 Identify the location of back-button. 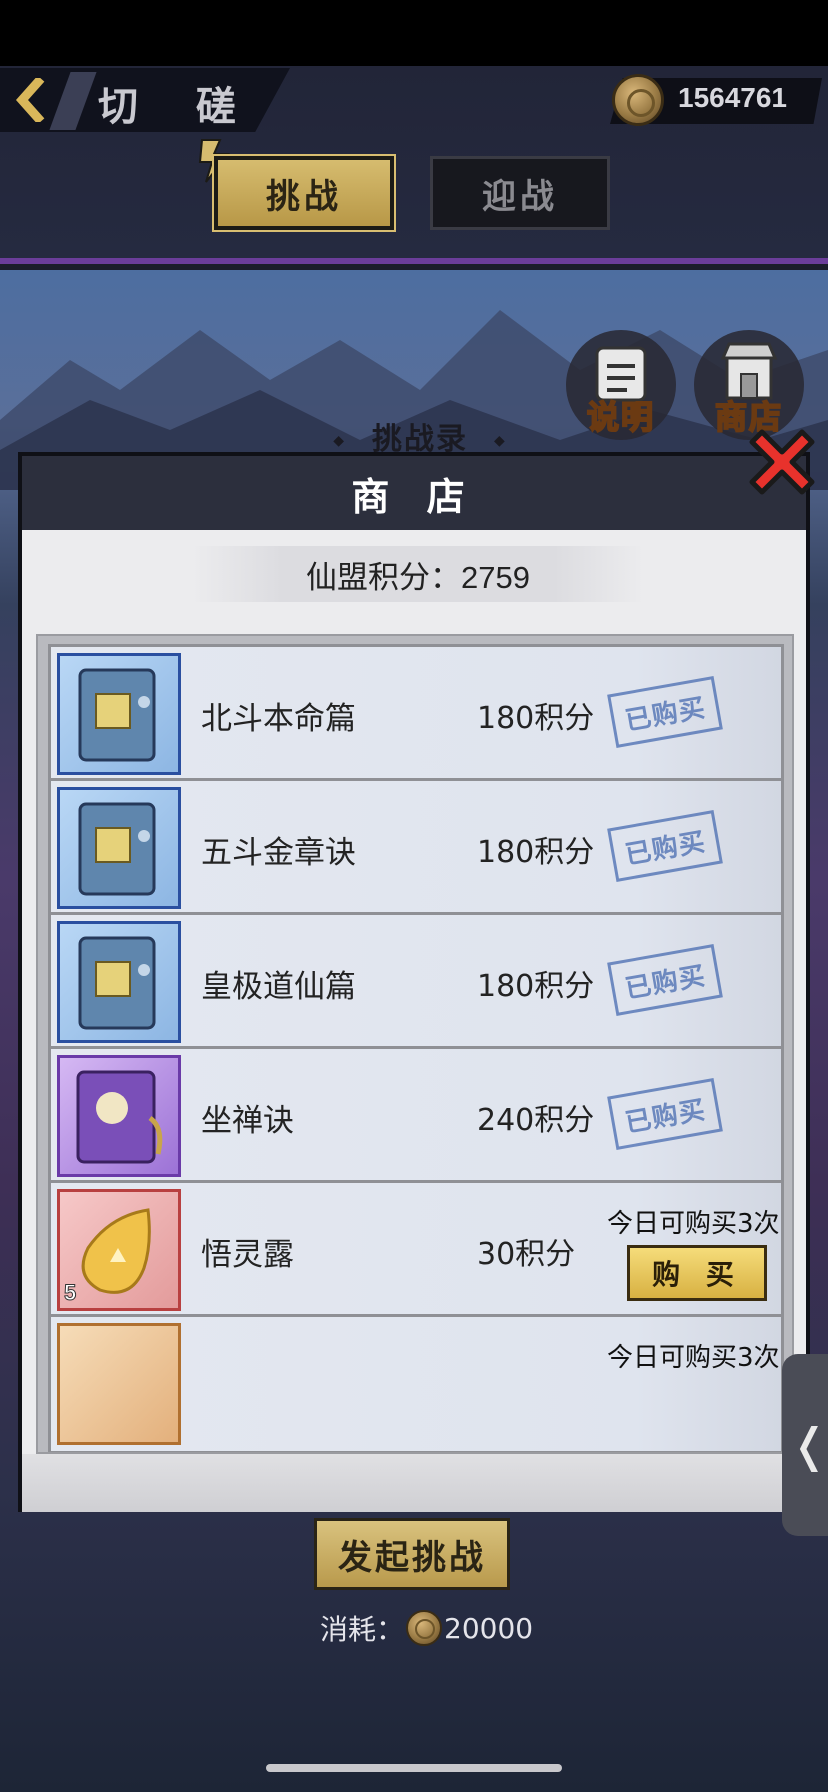
(32, 100).